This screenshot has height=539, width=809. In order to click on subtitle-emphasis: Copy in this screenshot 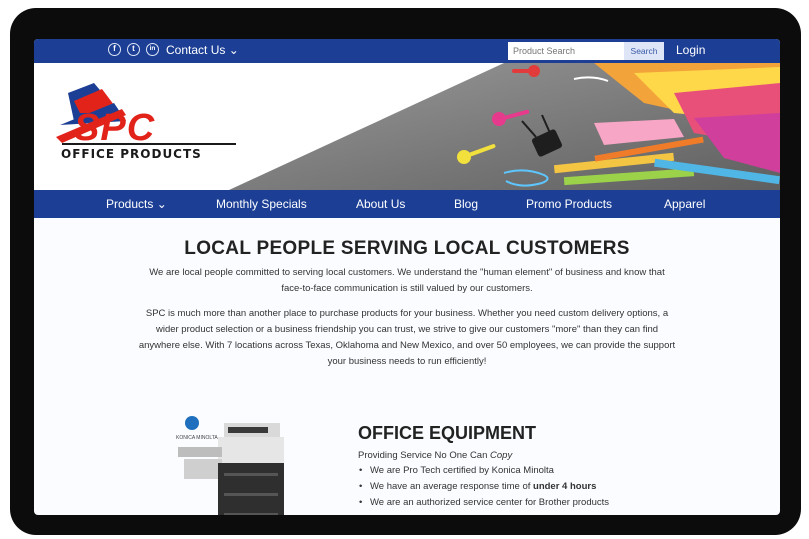, I will do `click(501, 455)`.